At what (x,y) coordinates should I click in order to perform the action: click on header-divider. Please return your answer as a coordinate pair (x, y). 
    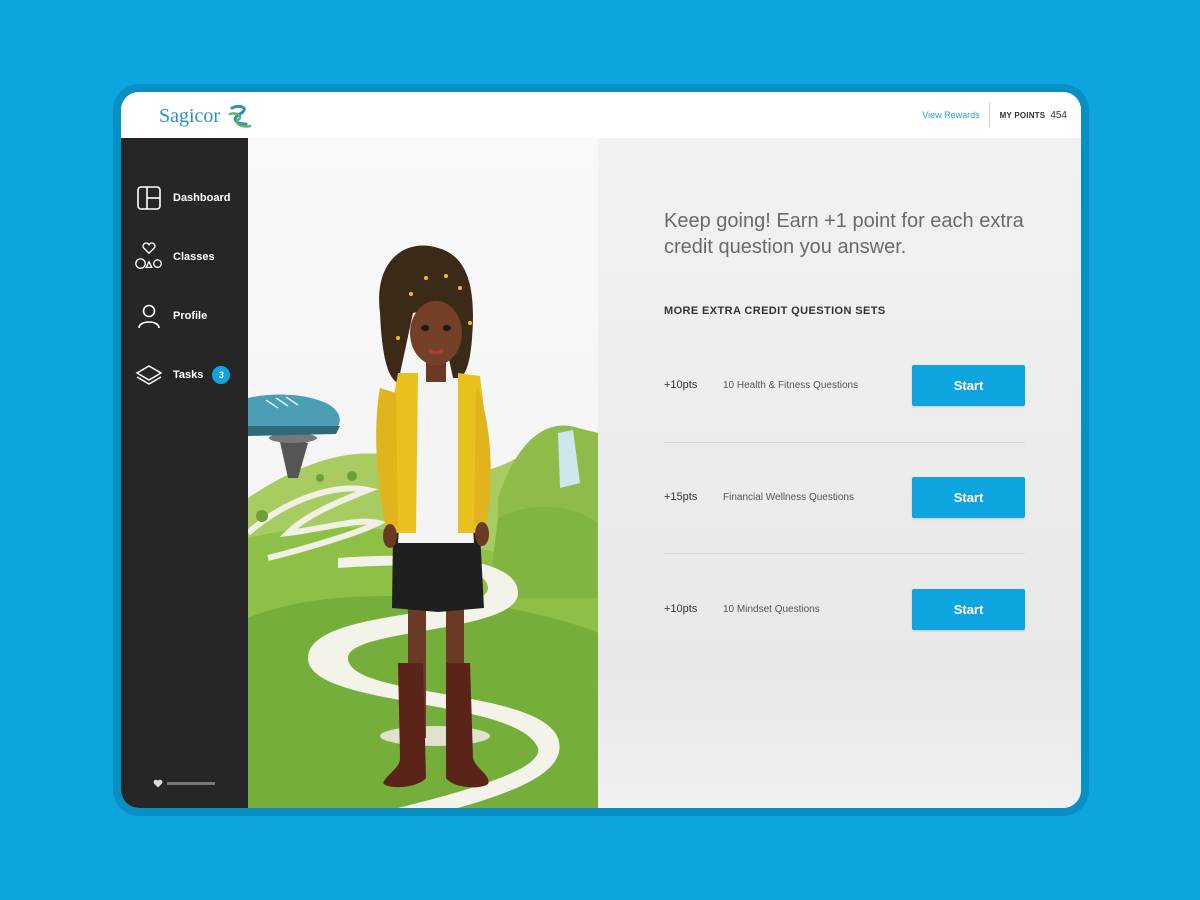
    Looking at the image, I should click on (989, 115).